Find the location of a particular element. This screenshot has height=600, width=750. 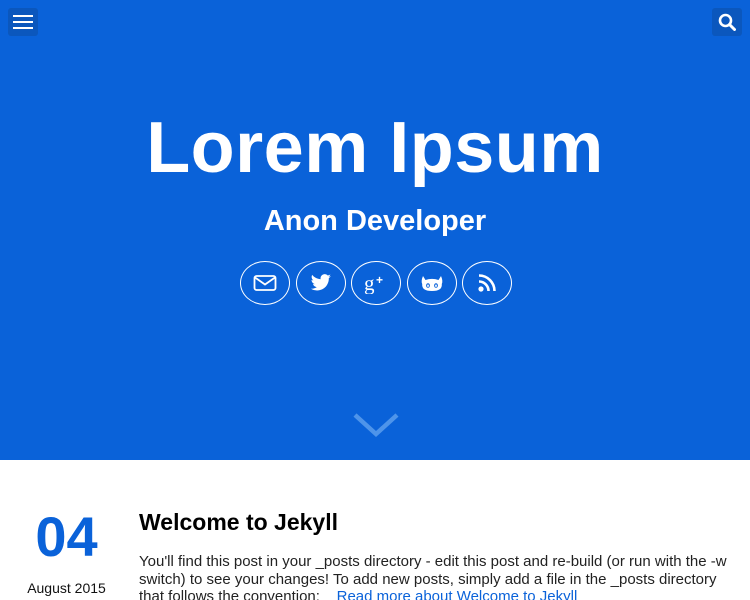

post-date-day: 04 is located at coordinates (66, 536).